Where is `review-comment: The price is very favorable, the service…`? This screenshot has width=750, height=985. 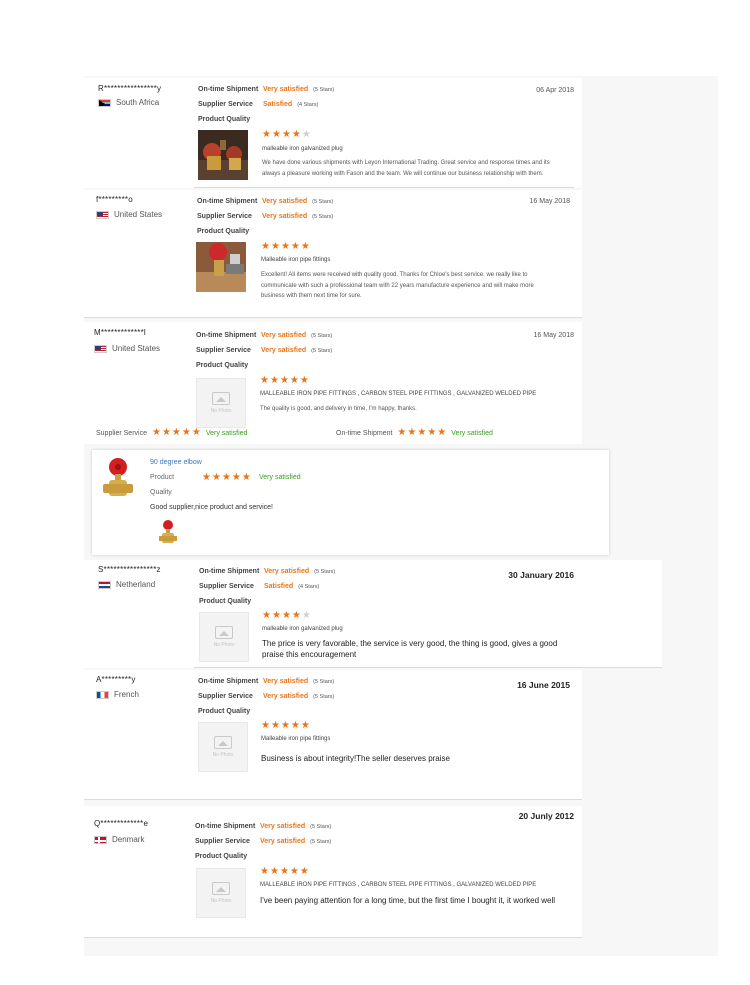
review-comment: The price is very favorable, the service… is located at coordinates (410, 649).